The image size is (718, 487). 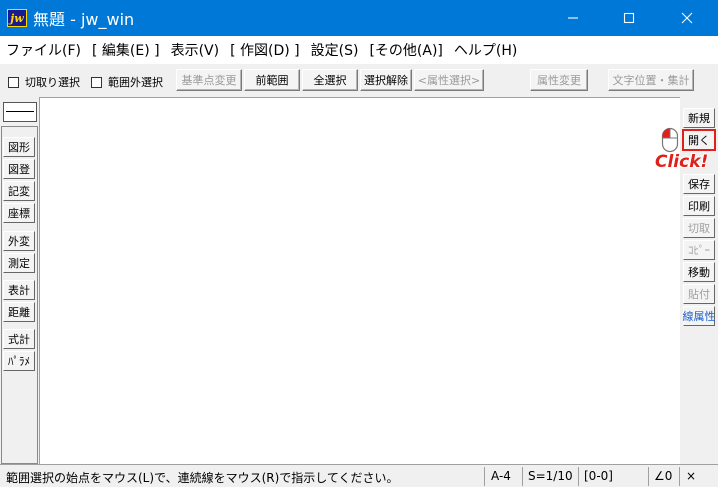 What do you see at coordinates (598, 476) in the screenshot?
I see `status-layer: [0-0]` at bounding box center [598, 476].